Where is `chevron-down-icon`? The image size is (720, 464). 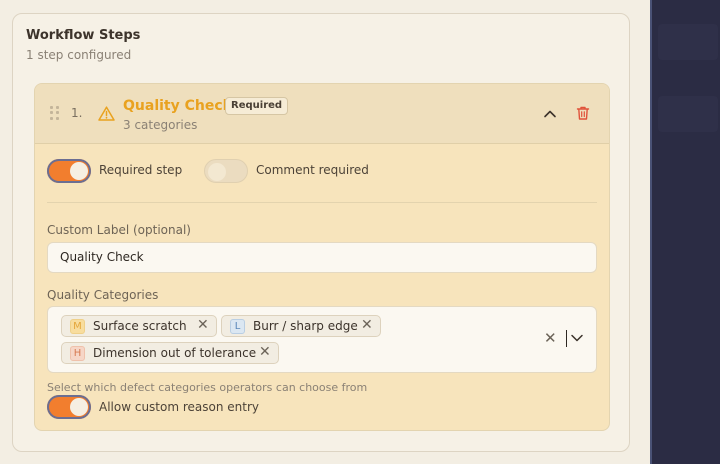 chevron-down-icon is located at coordinates (577, 338).